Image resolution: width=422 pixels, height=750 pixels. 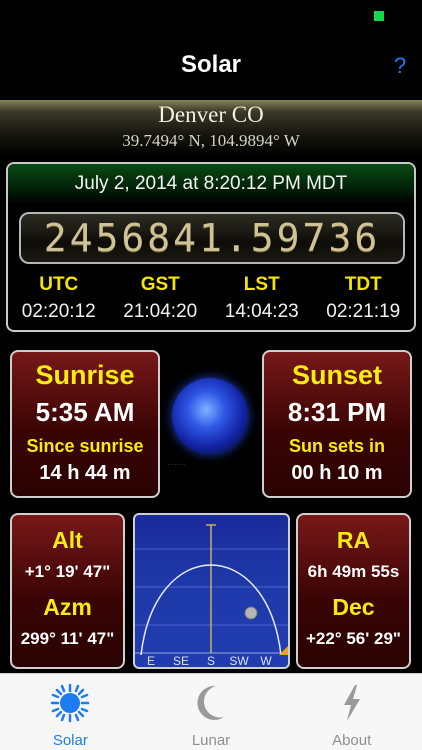 I want to click on ra-dec-panel: RA 6h 49m 55s Dec +22° 56' 29", so click(x=353, y=591).